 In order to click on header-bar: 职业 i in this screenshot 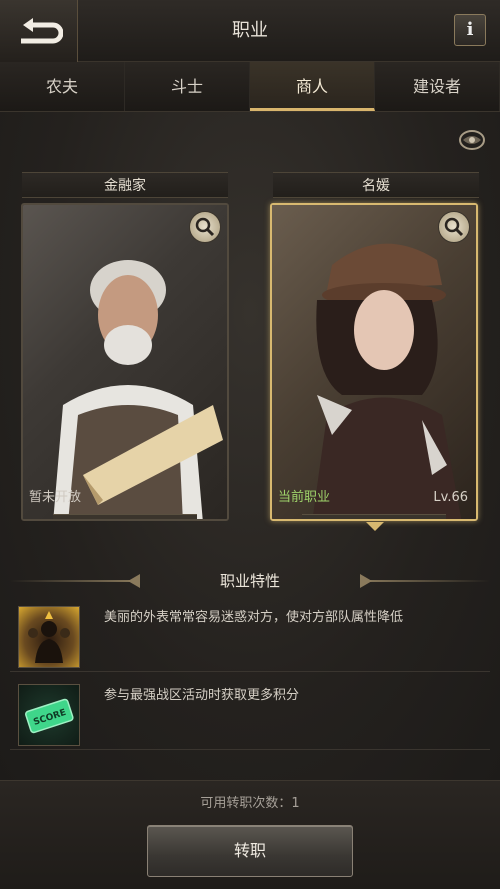, I will do `click(250, 31)`.